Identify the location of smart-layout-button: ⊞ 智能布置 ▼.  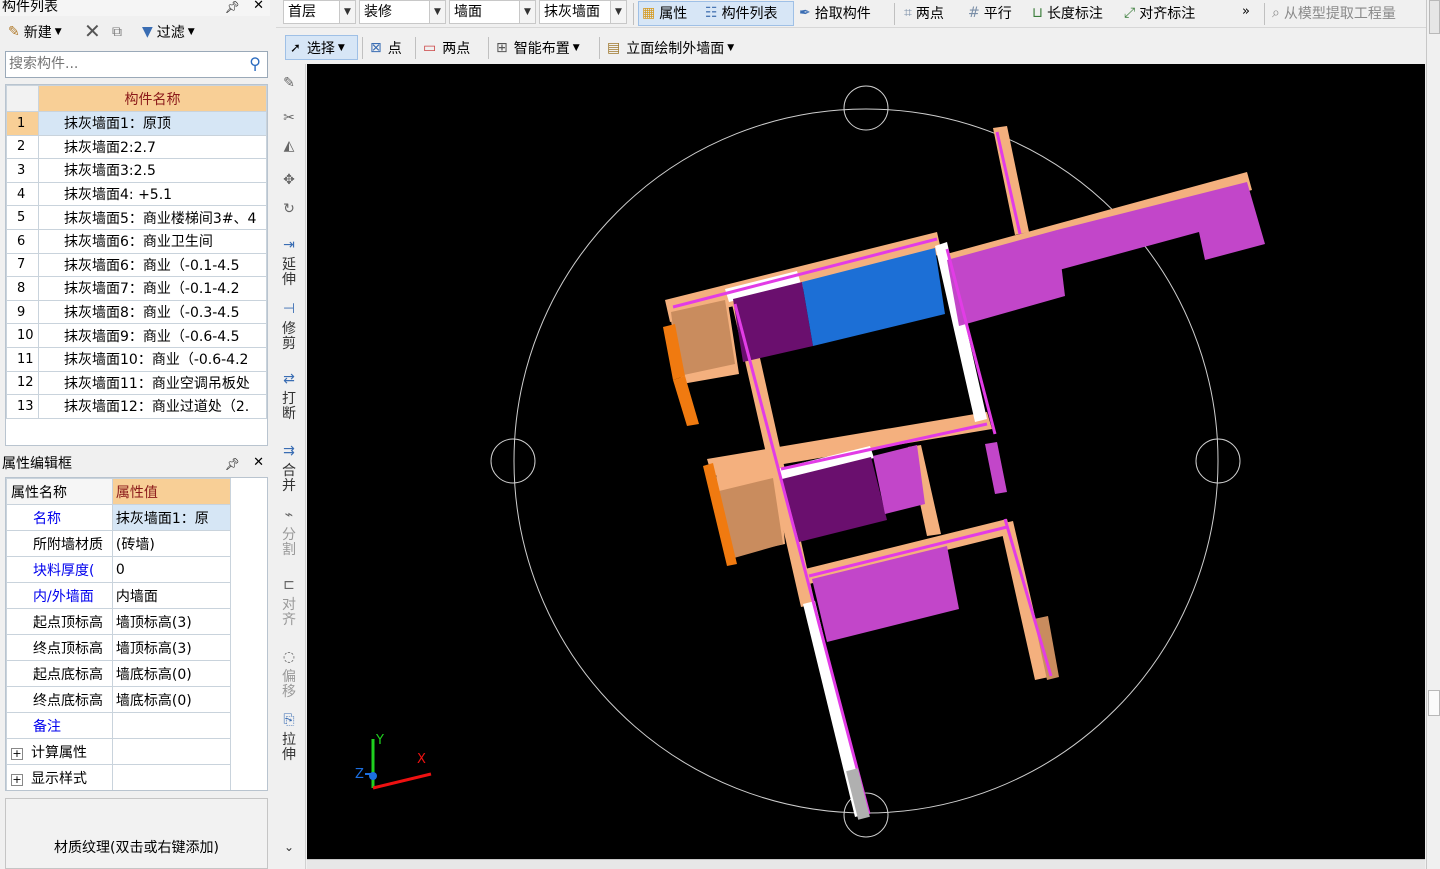
(538, 48).